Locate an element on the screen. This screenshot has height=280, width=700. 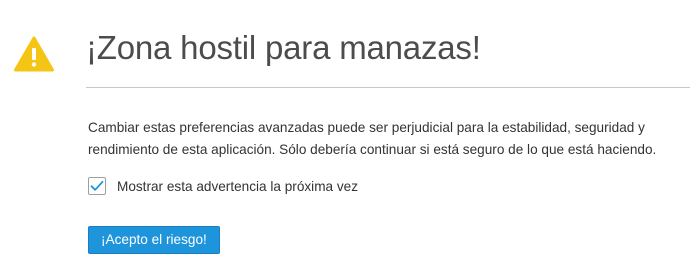
show-warning-checkbox is located at coordinates (97, 186).